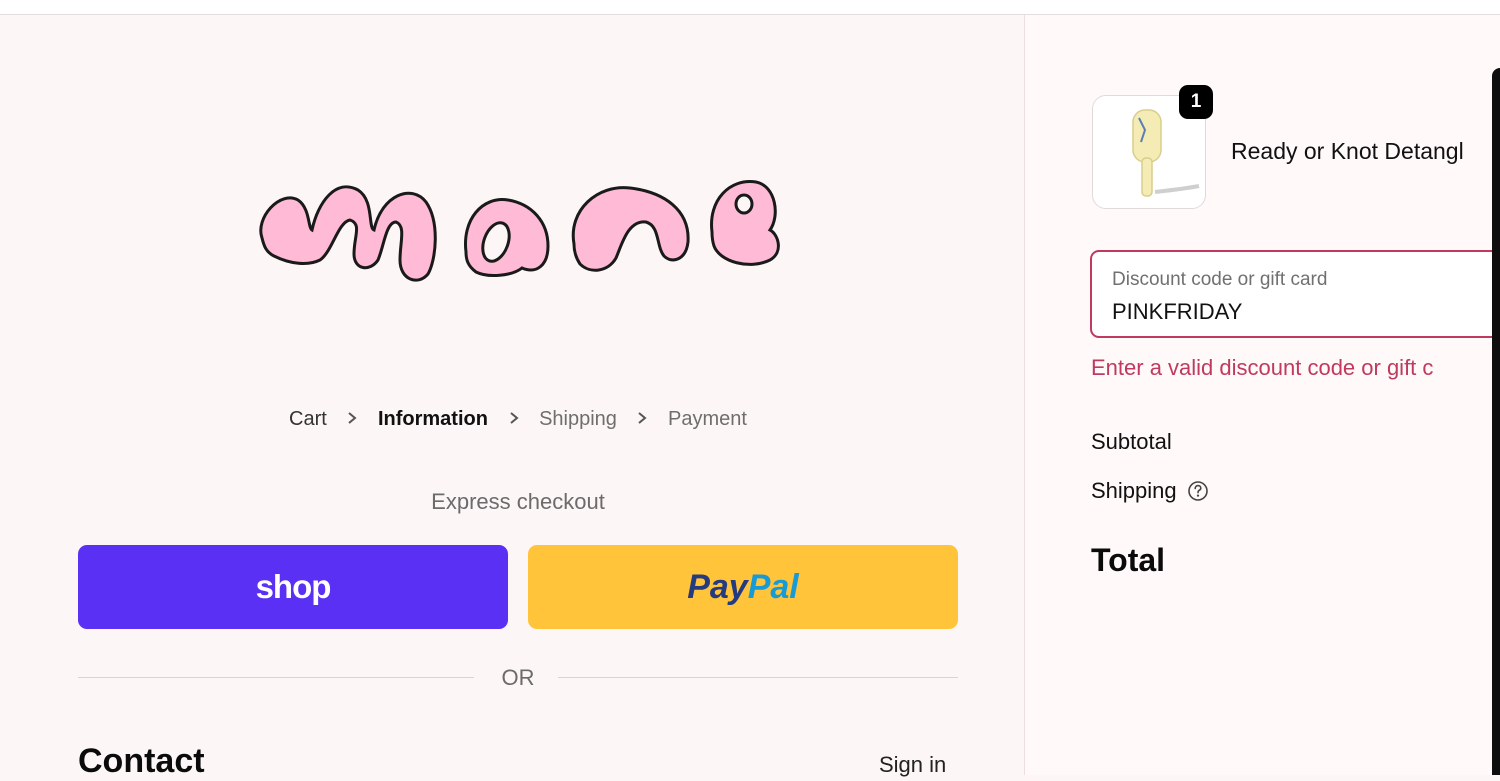 The height and width of the screenshot is (781, 1500). What do you see at coordinates (1198, 491) in the screenshot?
I see `help-circle-icon` at bounding box center [1198, 491].